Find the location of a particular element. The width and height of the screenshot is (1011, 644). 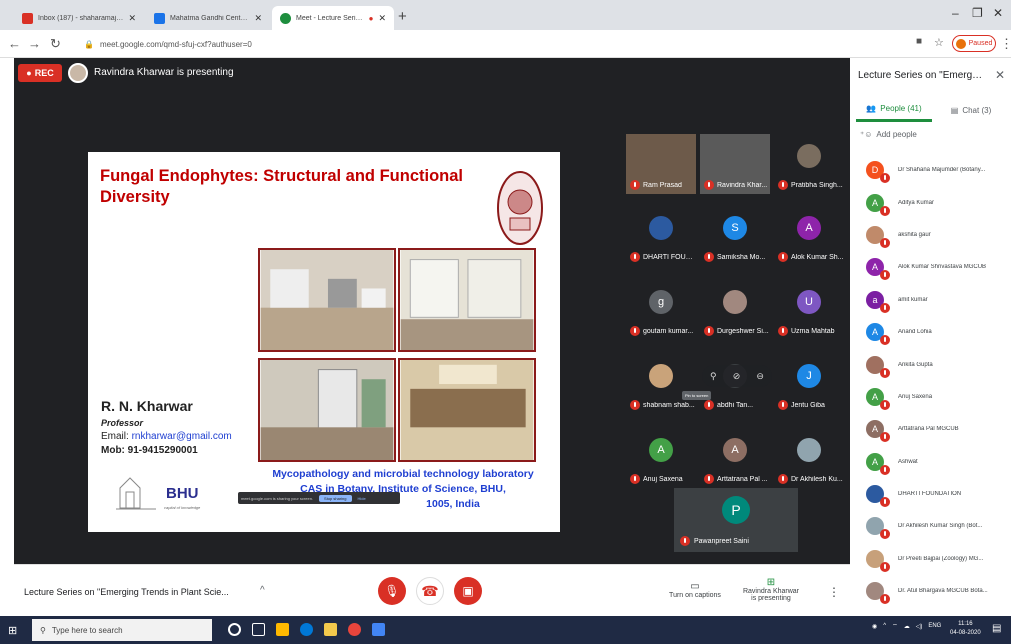

people-list-item: A Alok Kumar Shrivastava MGCUB is located at coordinates (930, 267).